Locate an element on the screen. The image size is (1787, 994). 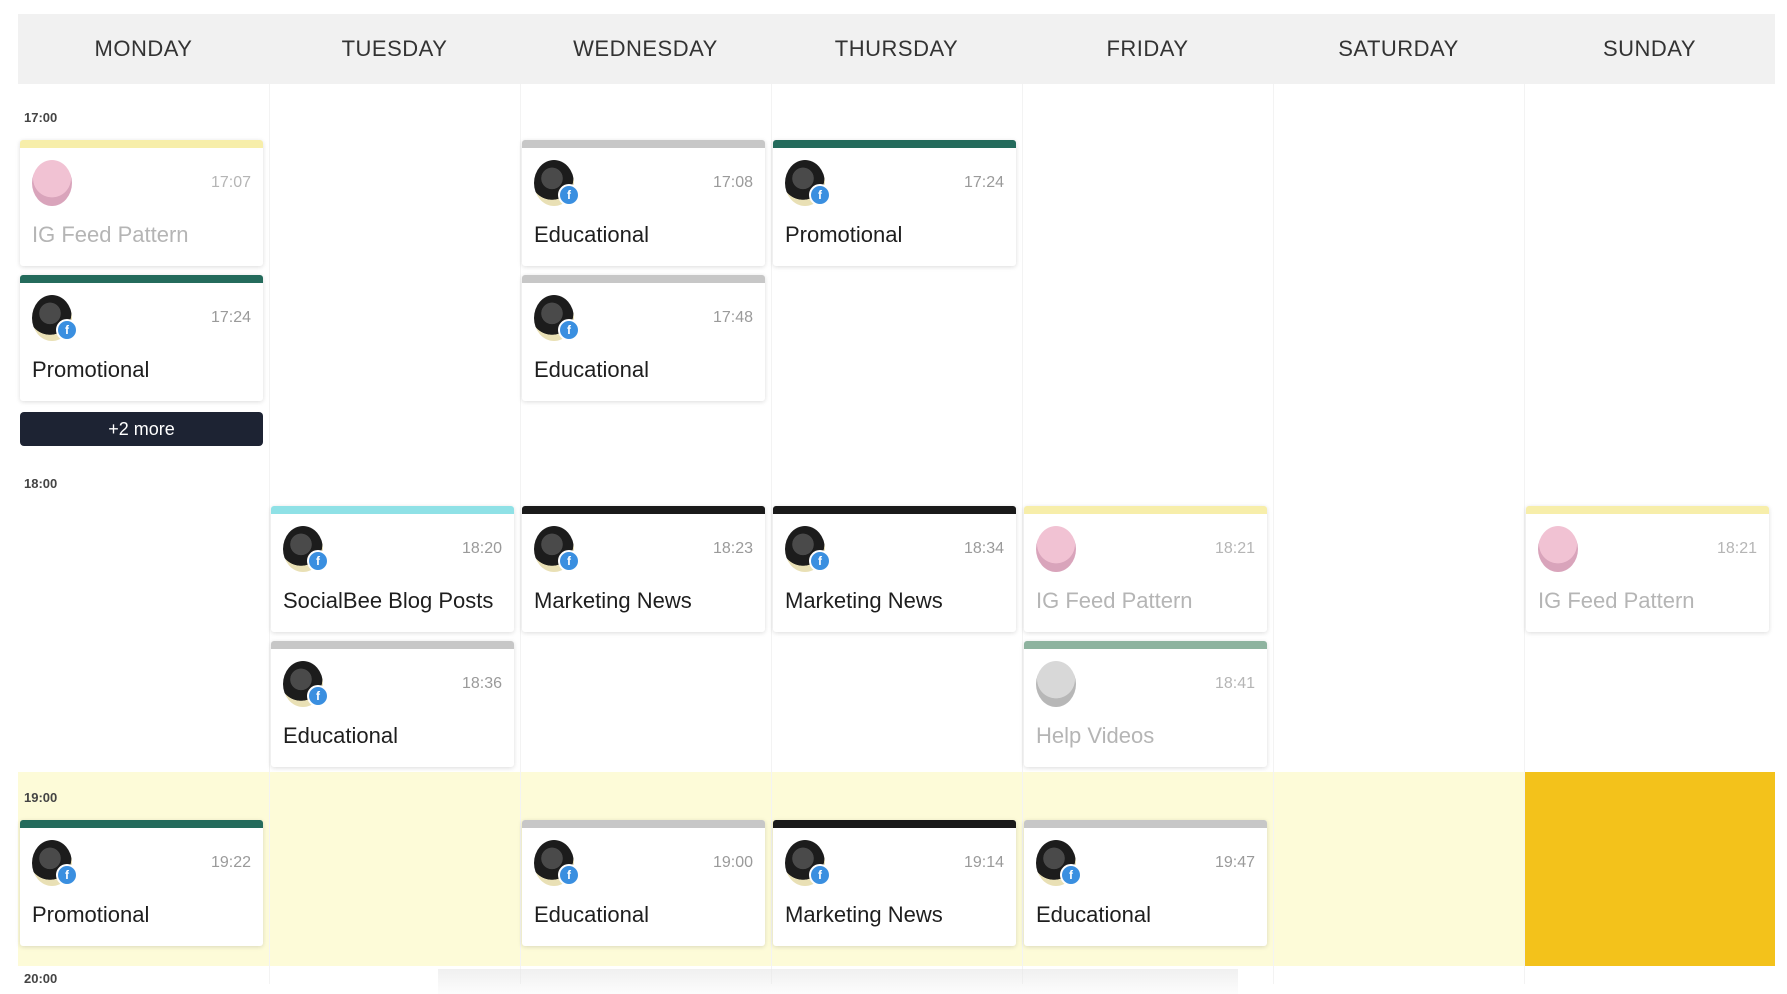
post-time: 18:41 is located at coordinates (1234, 683).